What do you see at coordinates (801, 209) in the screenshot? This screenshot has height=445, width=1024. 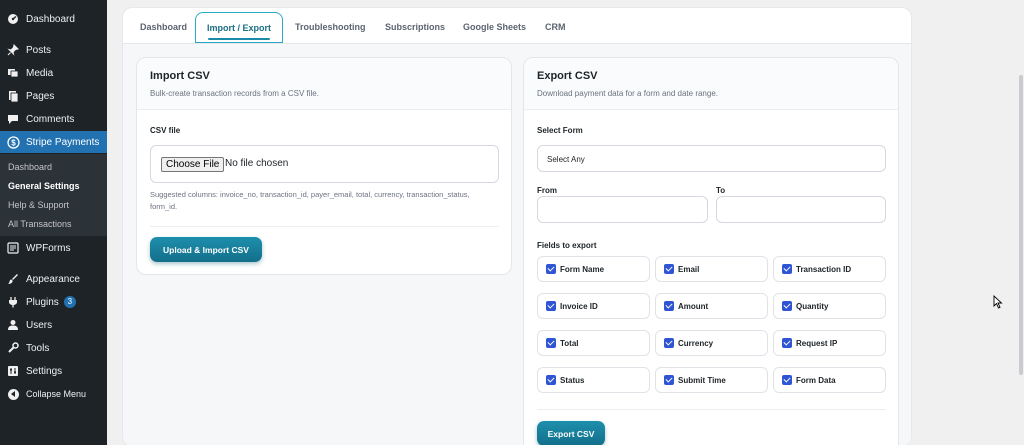 I see `to-date-input` at bounding box center [801, 209].